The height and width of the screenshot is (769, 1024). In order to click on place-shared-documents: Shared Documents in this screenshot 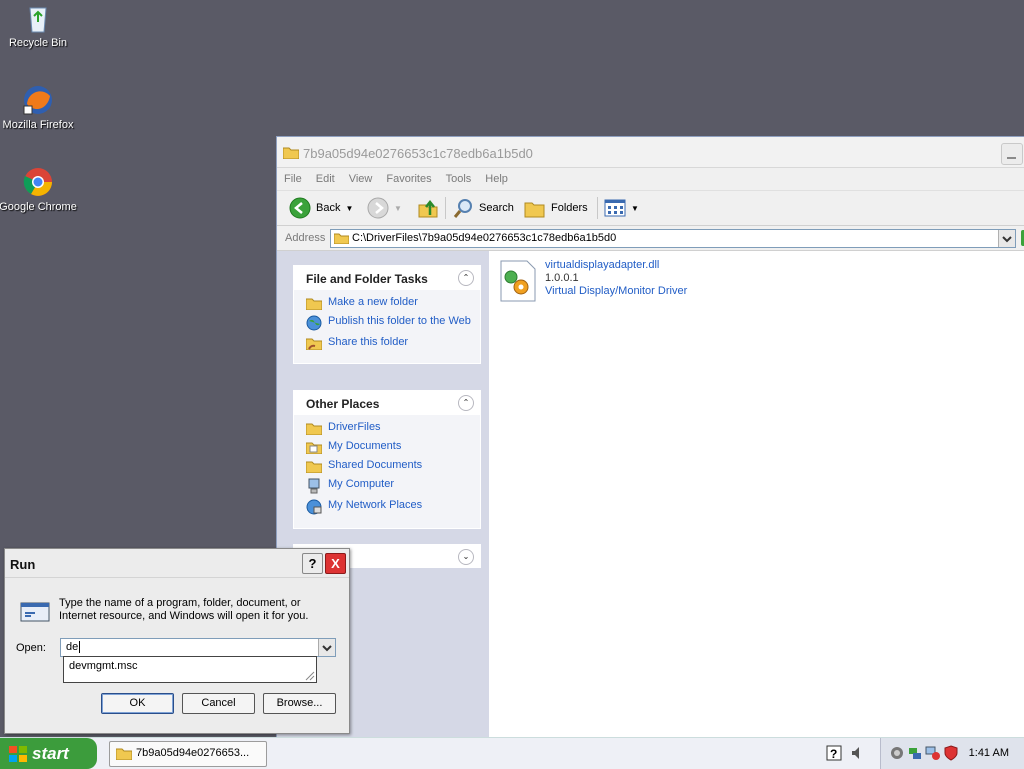, I will do `click(393, 466)`.